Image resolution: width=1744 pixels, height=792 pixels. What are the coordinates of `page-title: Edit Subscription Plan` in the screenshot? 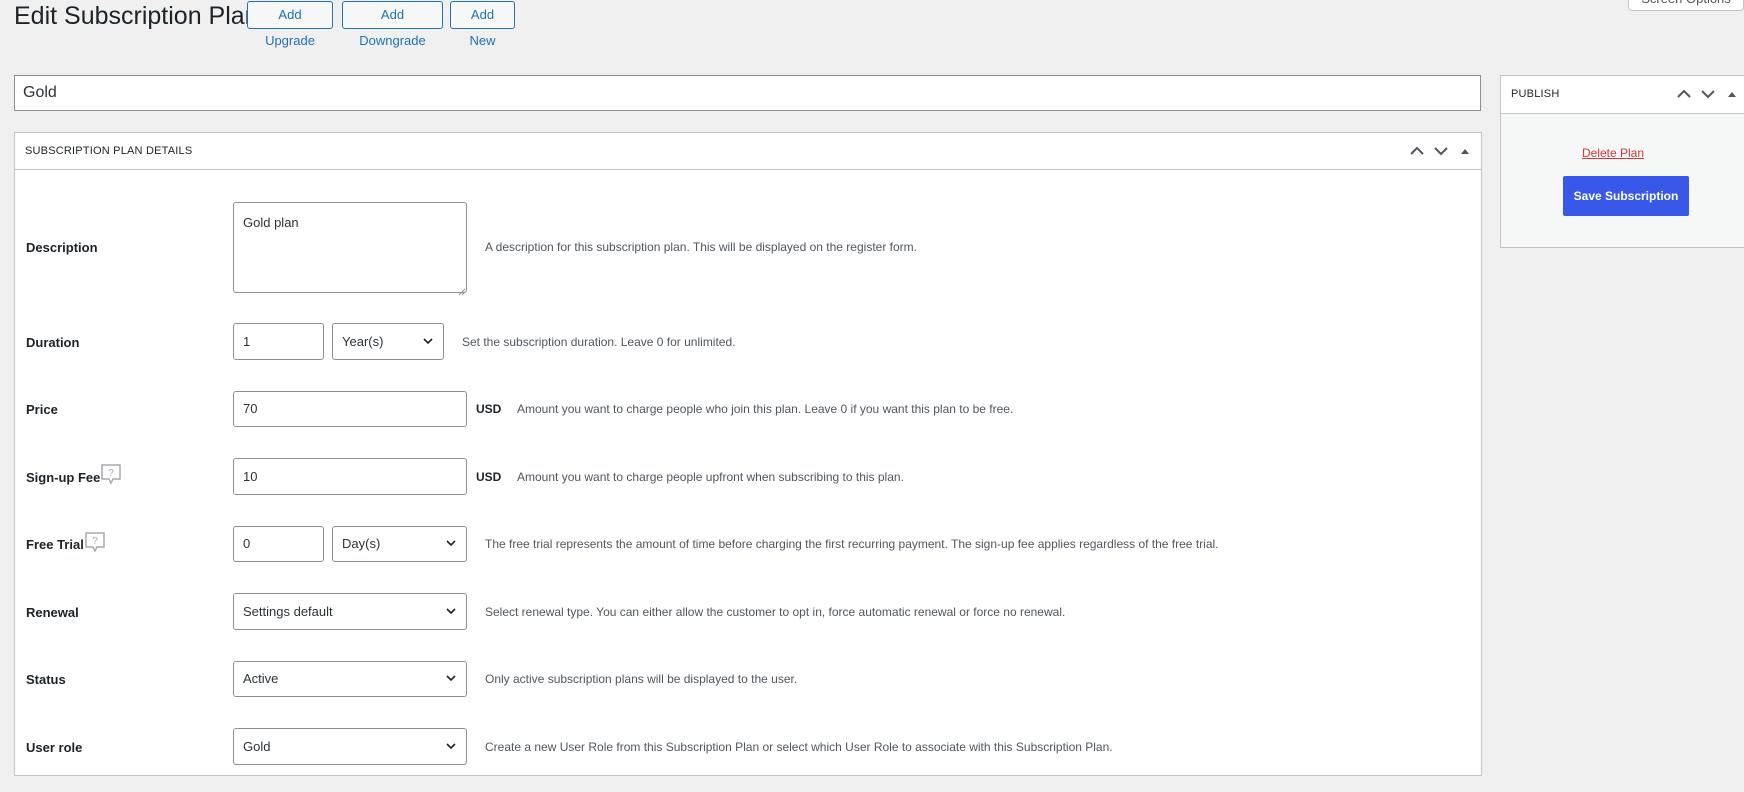 It's located at (136, 16).